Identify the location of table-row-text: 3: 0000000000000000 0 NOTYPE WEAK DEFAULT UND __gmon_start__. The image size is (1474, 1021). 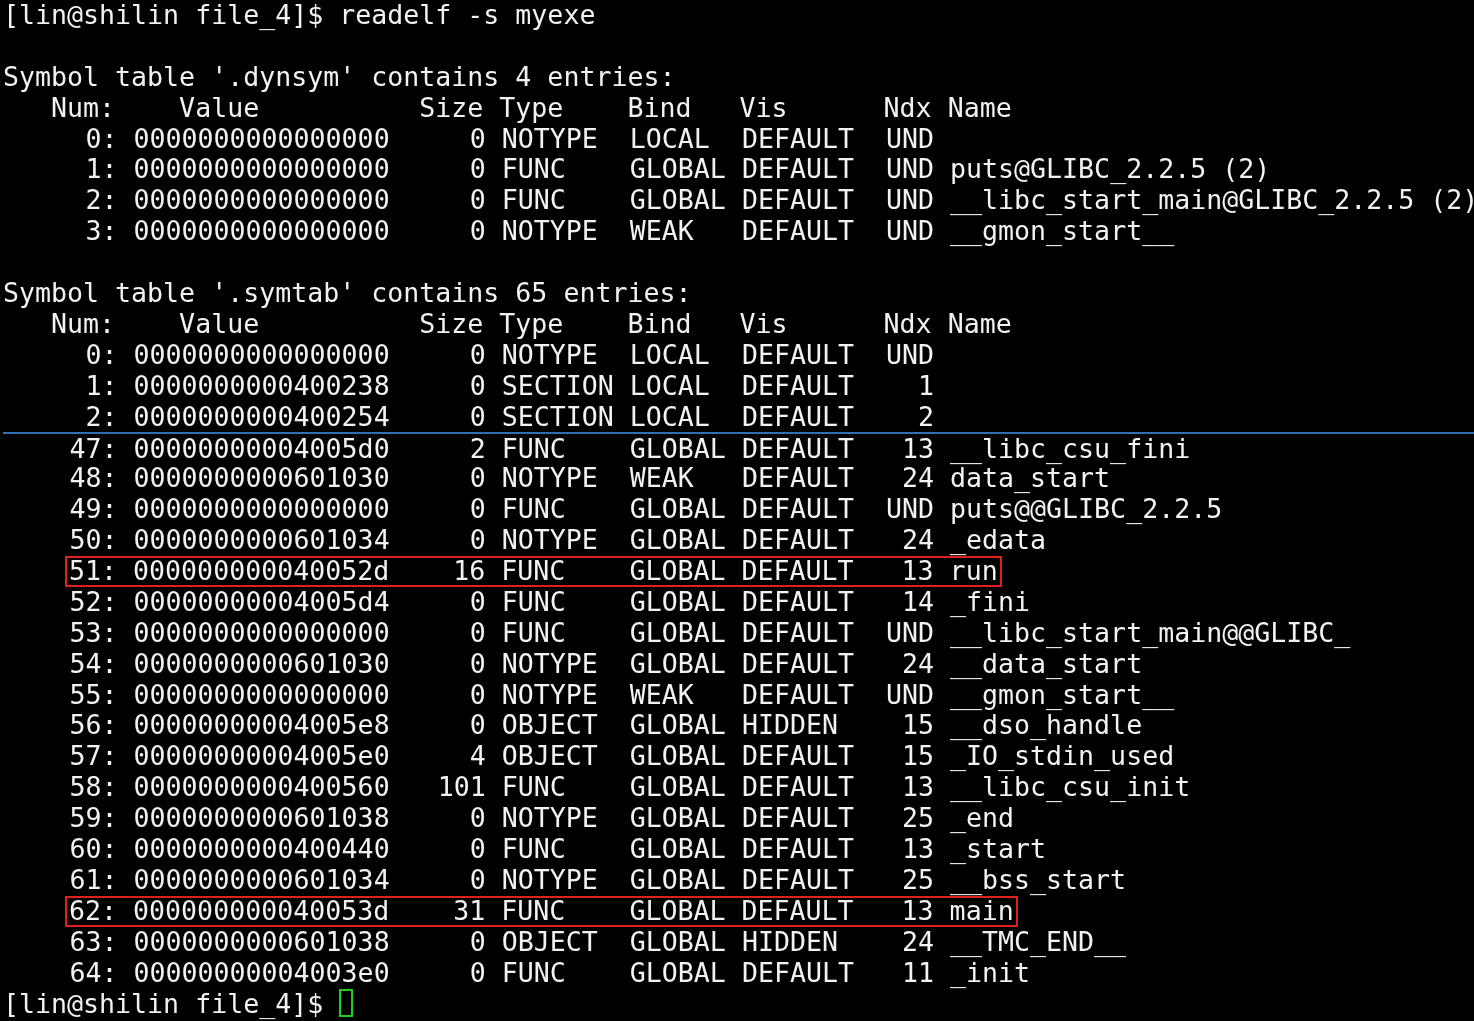
(630, 232).